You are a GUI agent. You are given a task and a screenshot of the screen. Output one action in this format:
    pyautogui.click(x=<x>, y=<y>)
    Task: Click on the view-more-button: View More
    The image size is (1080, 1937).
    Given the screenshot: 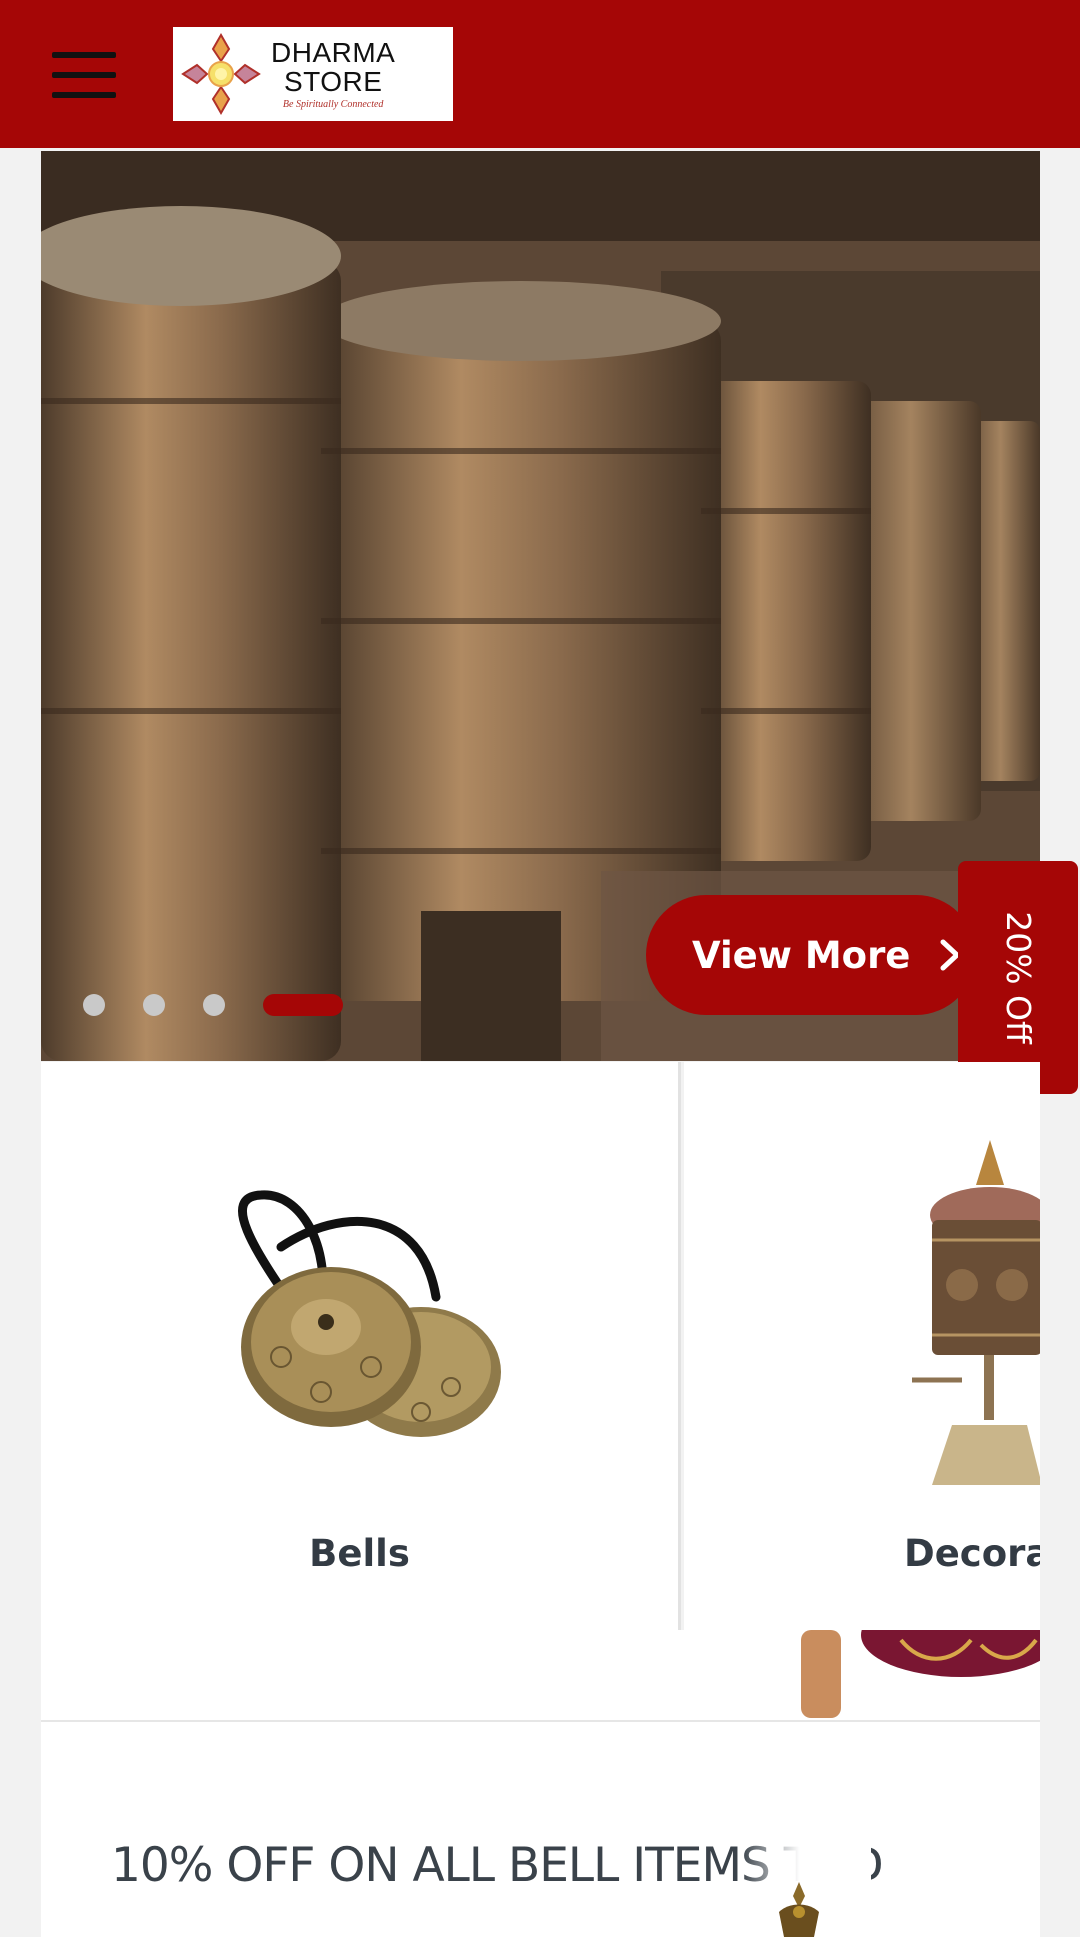 What is the action you would take?
    pyautogui.click(x=811, y=955)
    